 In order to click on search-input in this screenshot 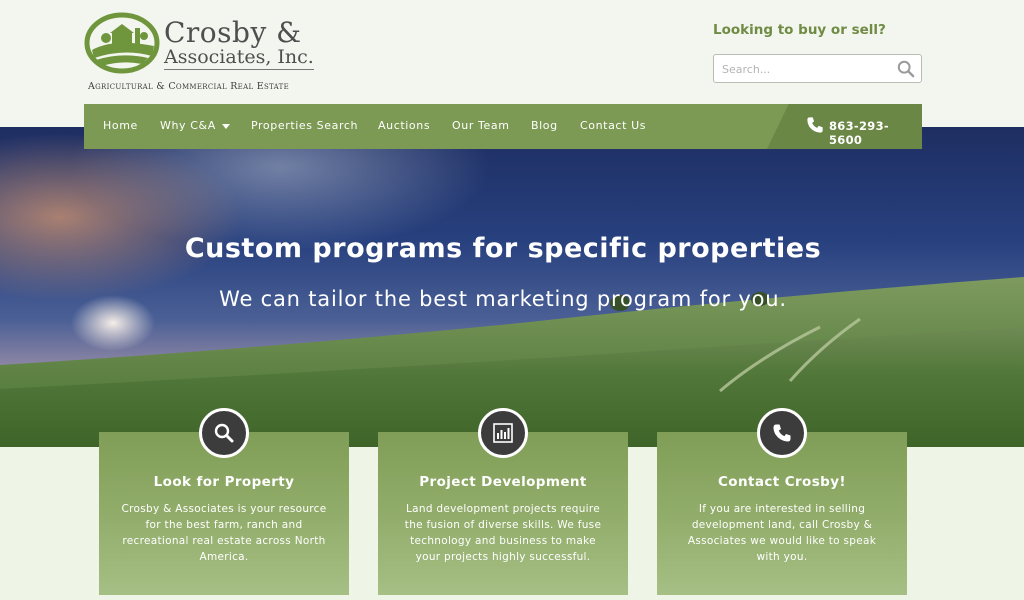, I will do `click(807, 69)`.